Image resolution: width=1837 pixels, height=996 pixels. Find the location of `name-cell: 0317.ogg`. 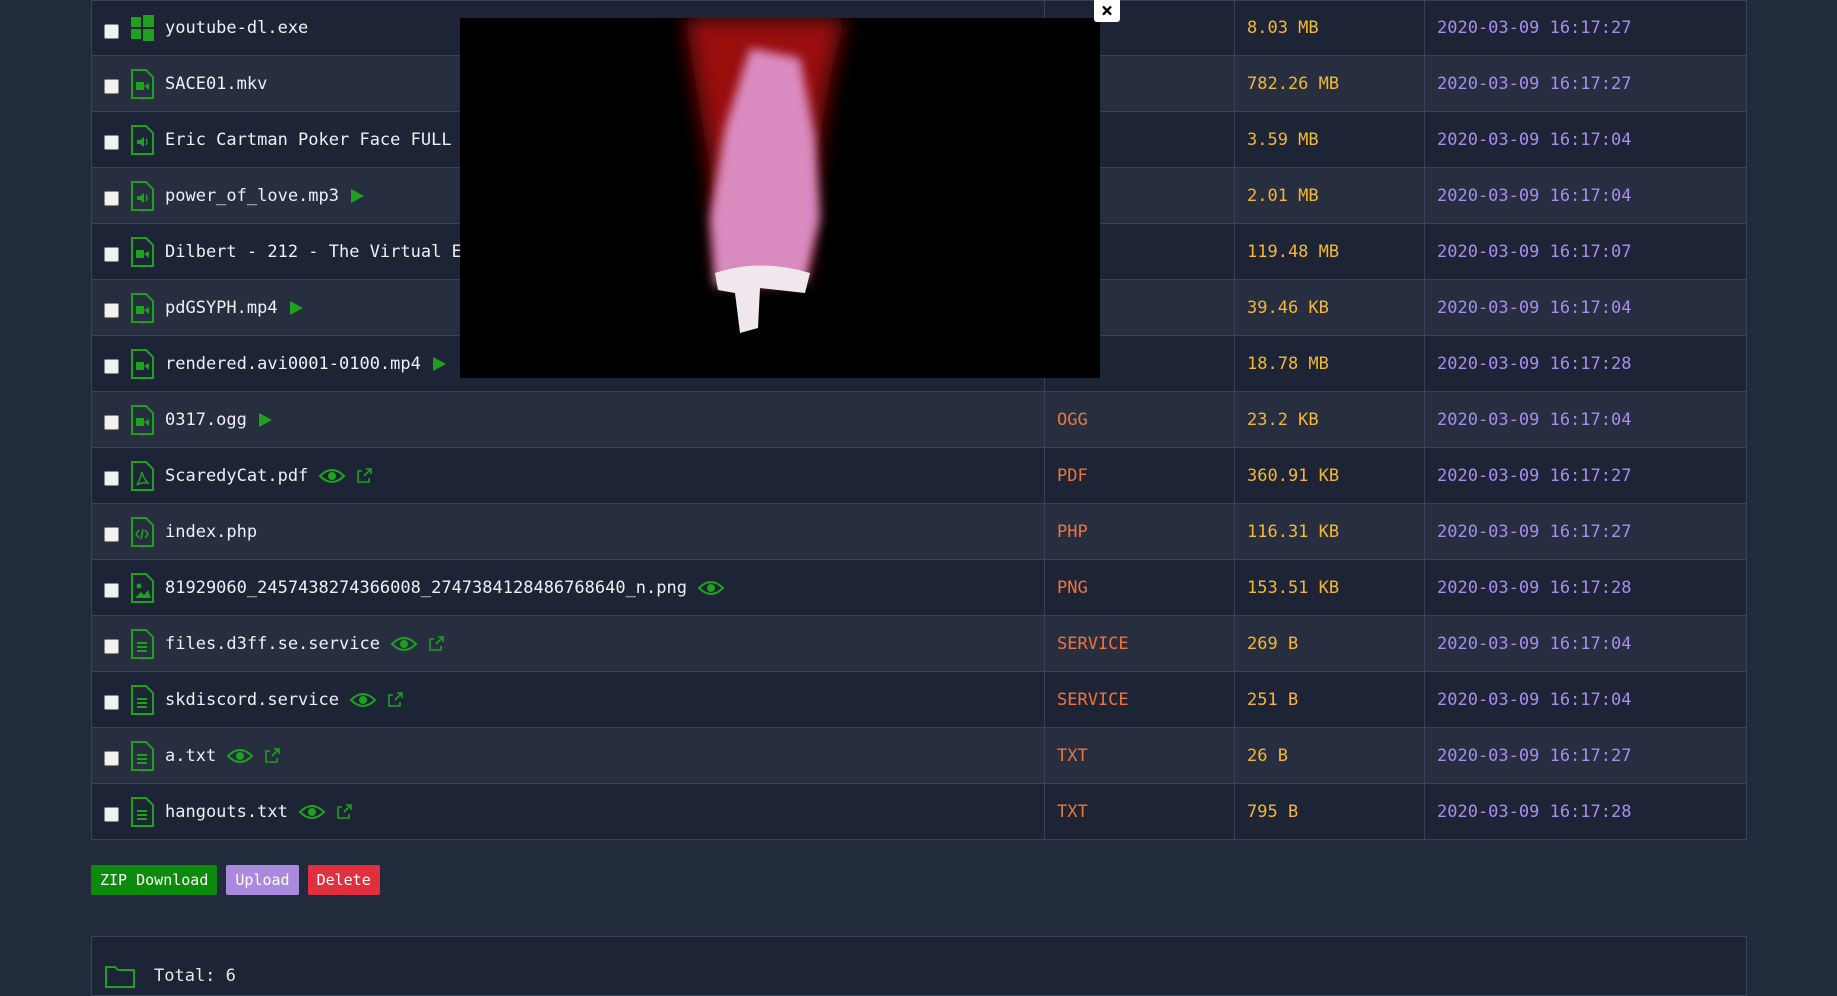

name-cell: 0317.ogg is located at coordinates (568, 419).